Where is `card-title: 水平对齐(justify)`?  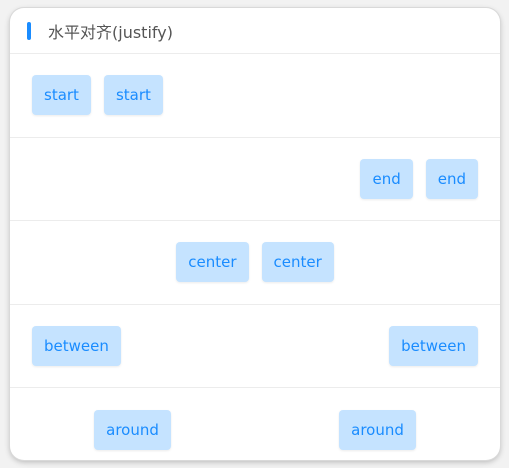 card-title: 水平对齐(justify) is located at coordinates (110, 32).